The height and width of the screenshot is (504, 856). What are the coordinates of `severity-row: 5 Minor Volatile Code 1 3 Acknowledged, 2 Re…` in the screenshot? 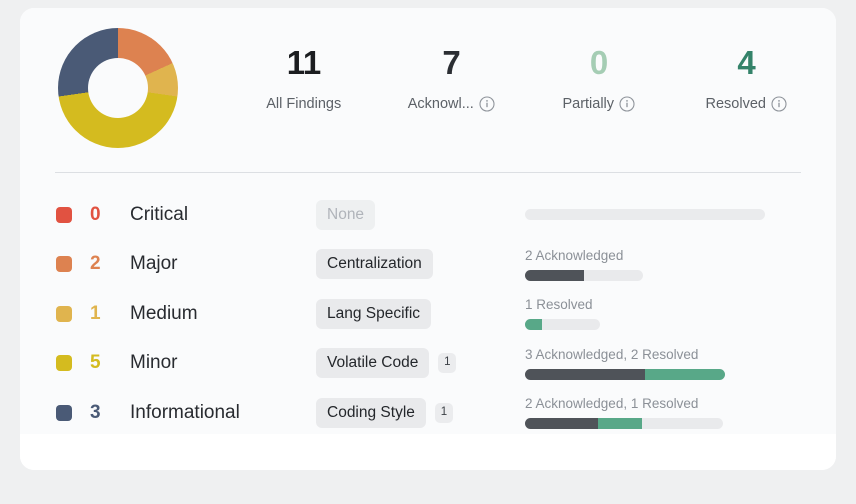 It's located at (428, 364).